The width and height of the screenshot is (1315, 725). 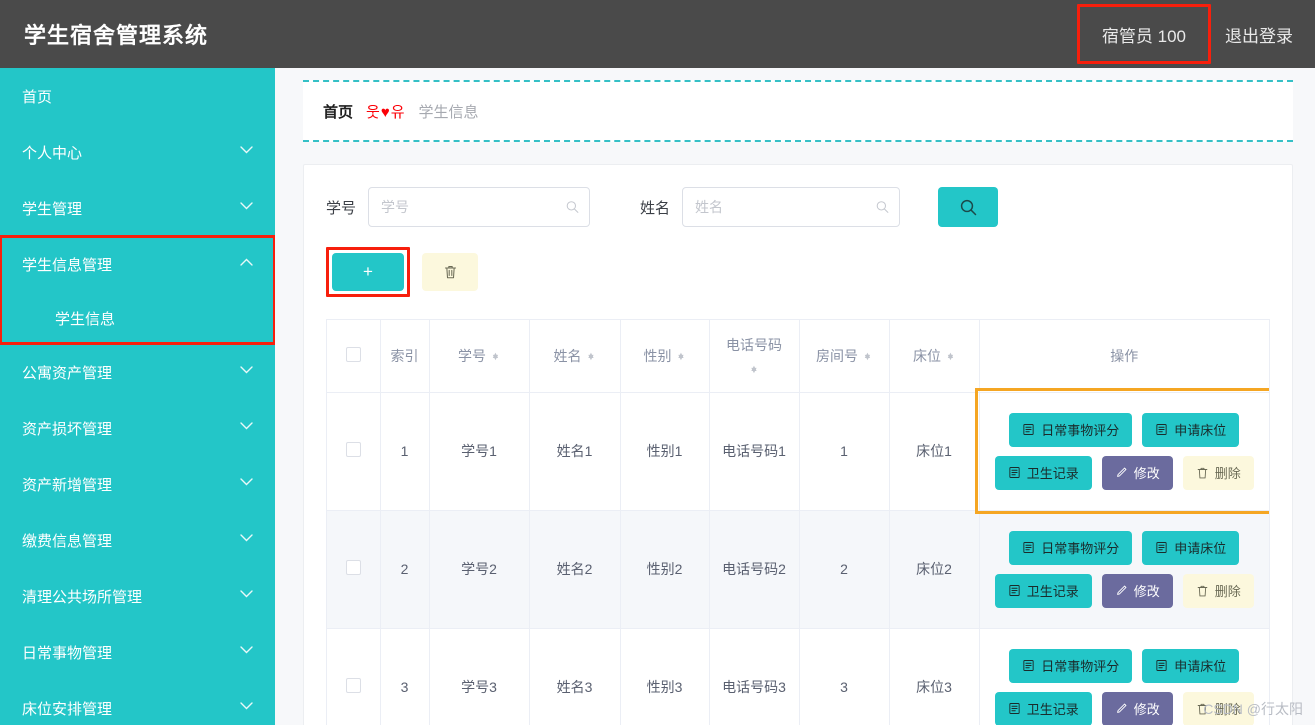 What do you see at coordinates (934, 356) in the screenshot?
I see `th-bed: 床位 ▲ ▼` at bounding box center [934, 356].